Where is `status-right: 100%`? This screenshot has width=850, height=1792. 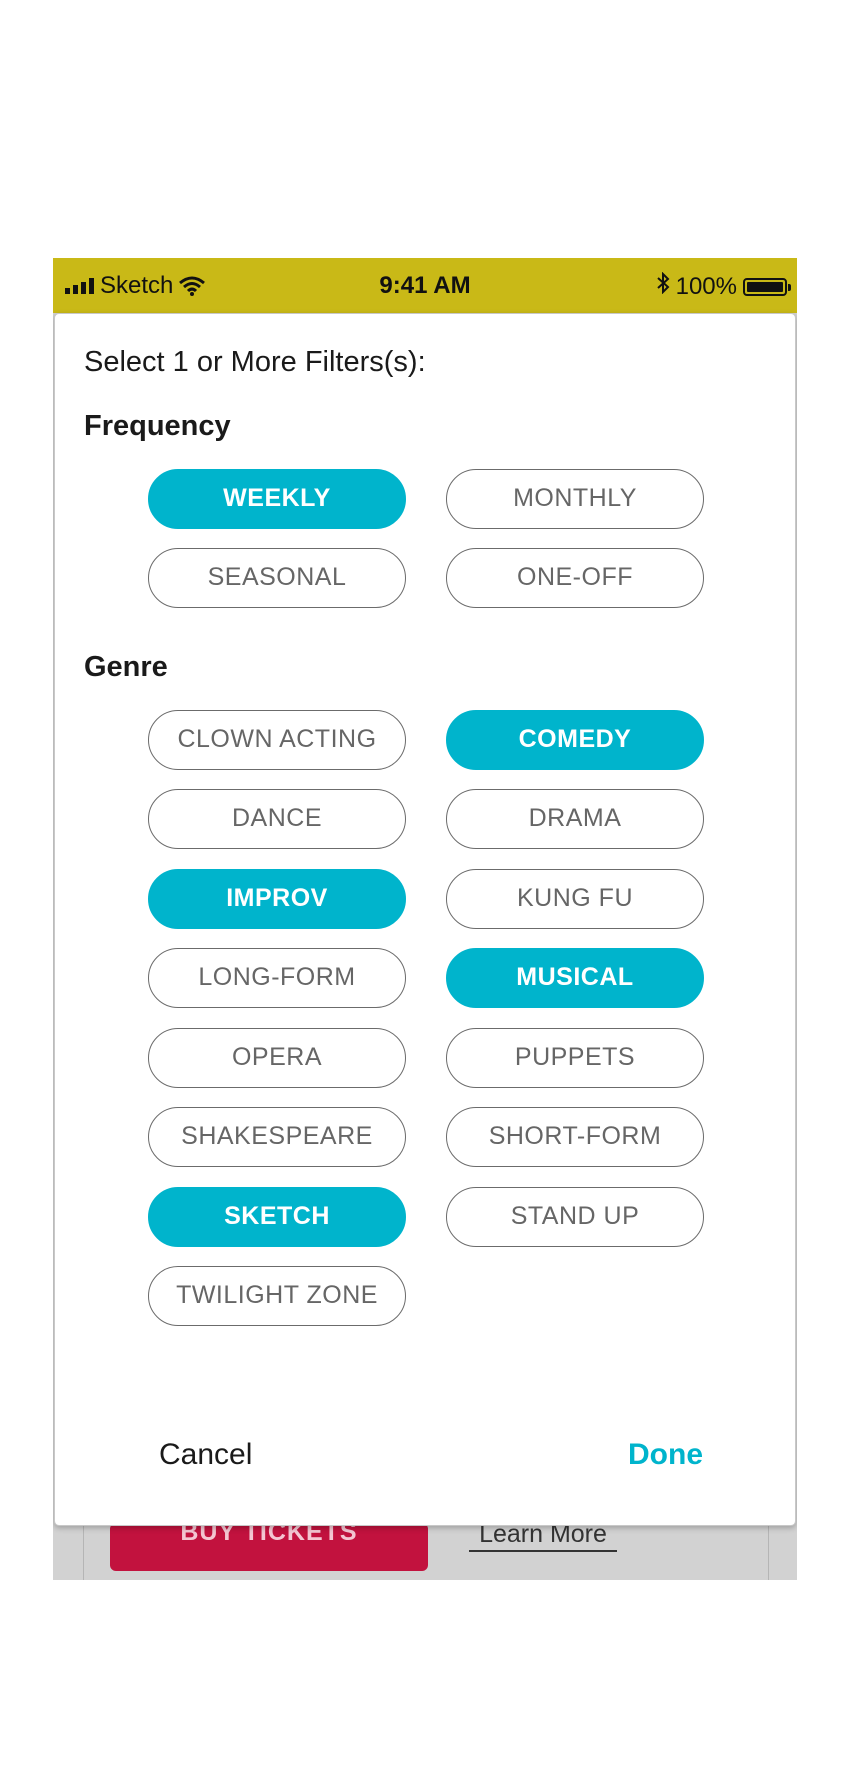 status-right: 100% is located at coordinates (723, 286).